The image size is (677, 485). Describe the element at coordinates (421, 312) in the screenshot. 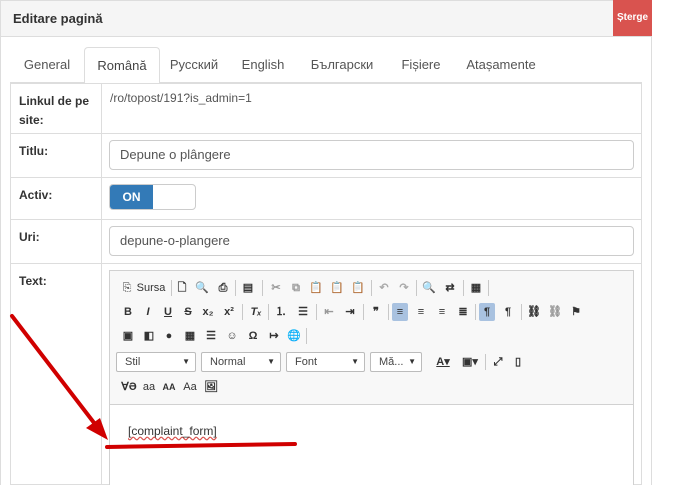

I see `align-center-icon: ≡` at that location.